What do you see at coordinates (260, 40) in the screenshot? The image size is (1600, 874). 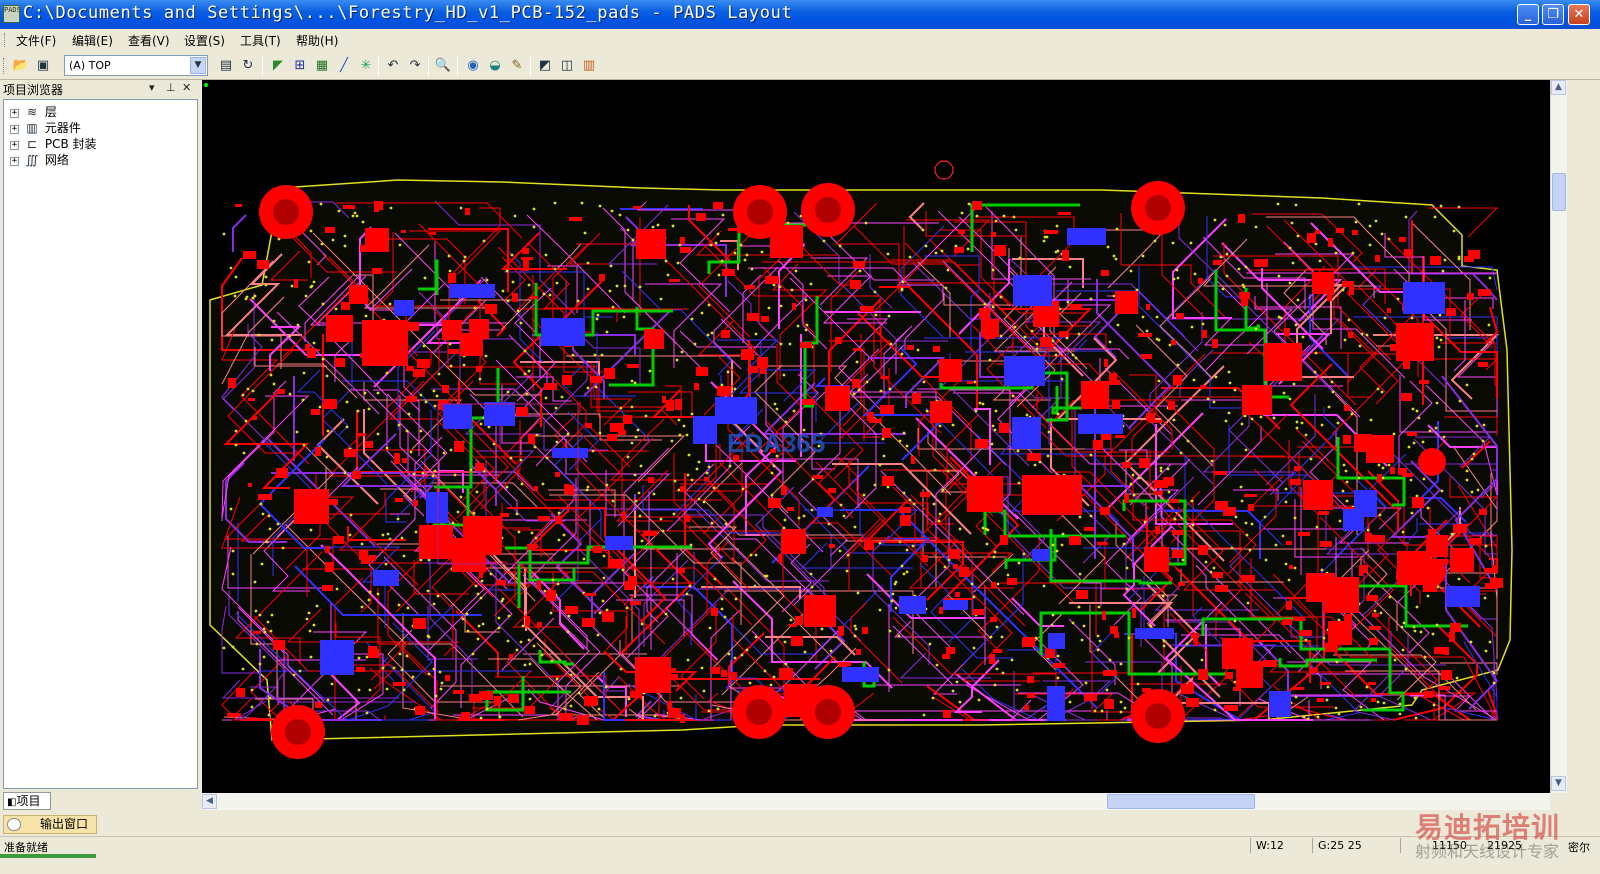 I see `menu-tools: 工具(T)` at bounding box center [260, 40].